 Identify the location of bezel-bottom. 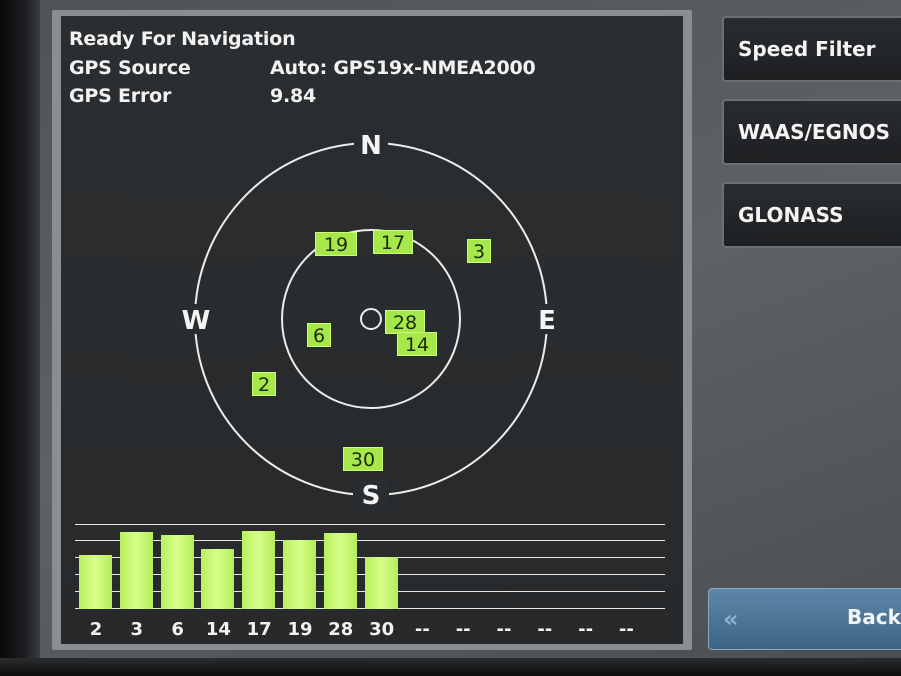
(450, 667).